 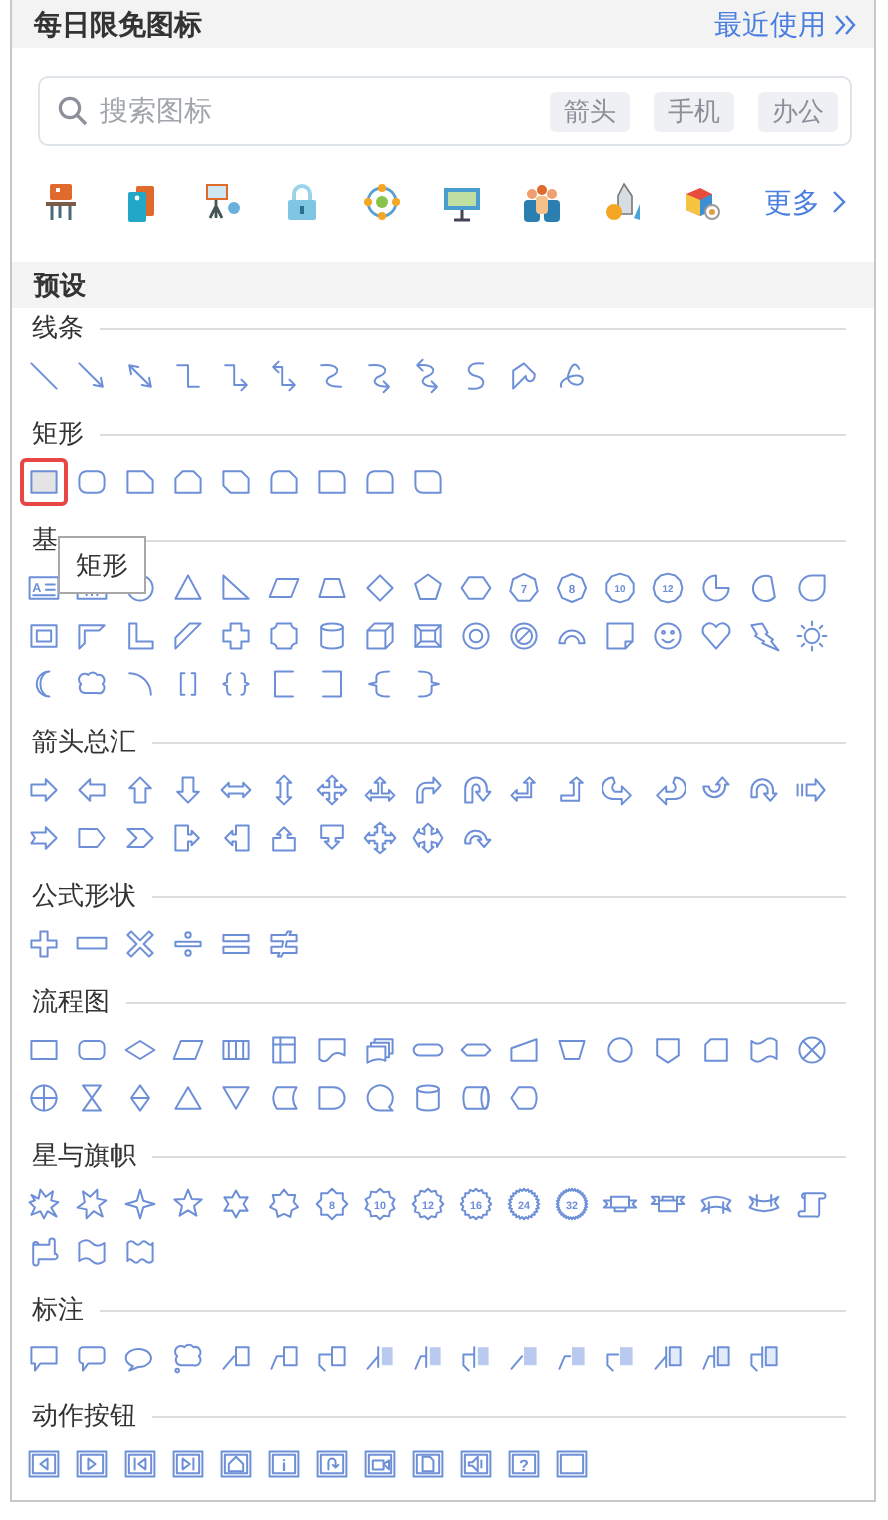 What do you see at coordinates (84, 1416) in the screenshot?
I see `section-title: 动作按钮` at bounding box center [84, 1416].